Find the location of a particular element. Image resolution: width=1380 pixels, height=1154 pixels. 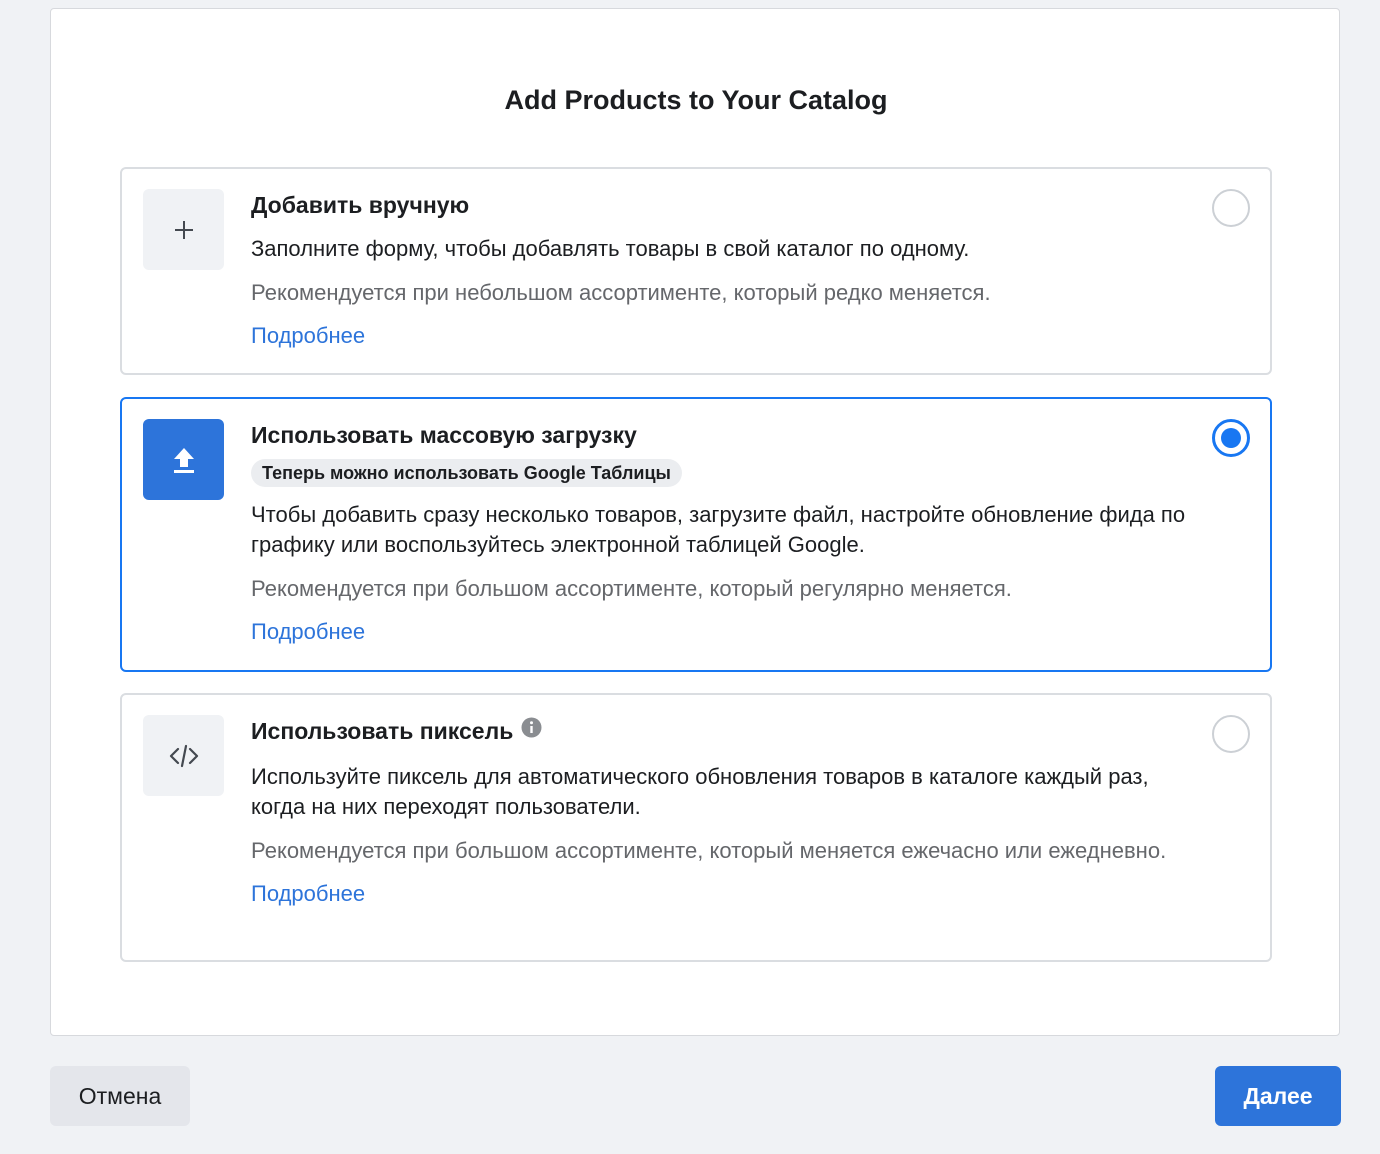

code-icon is located at coordinates (183, 755).